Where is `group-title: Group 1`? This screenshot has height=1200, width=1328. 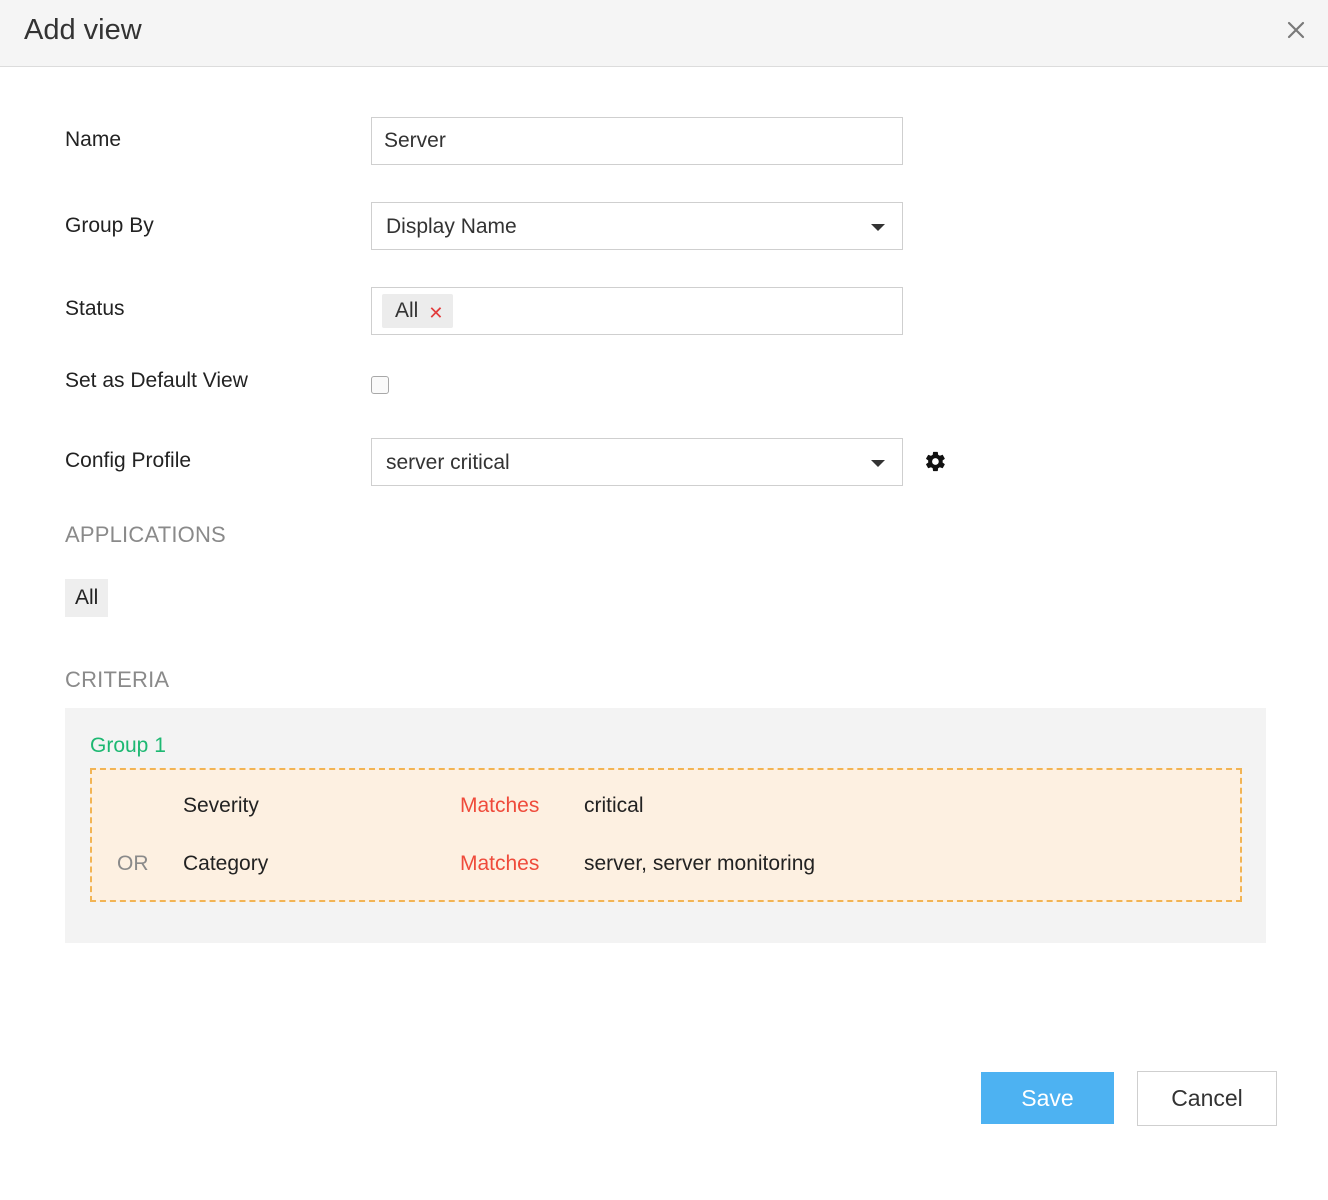
group-title: Group 1 is located at coordinates (128, 745).